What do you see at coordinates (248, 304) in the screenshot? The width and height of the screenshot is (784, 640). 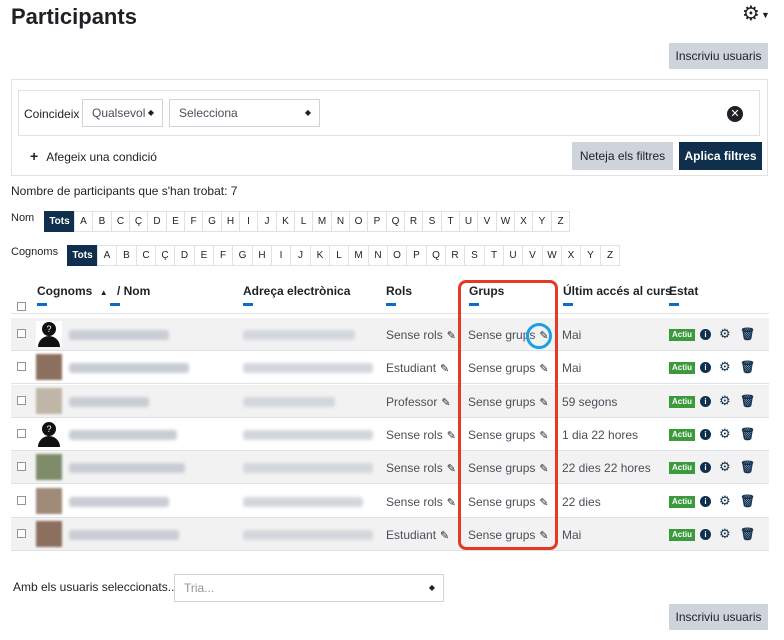 I see `email-hide-icon` at bounding box center [248, 304].